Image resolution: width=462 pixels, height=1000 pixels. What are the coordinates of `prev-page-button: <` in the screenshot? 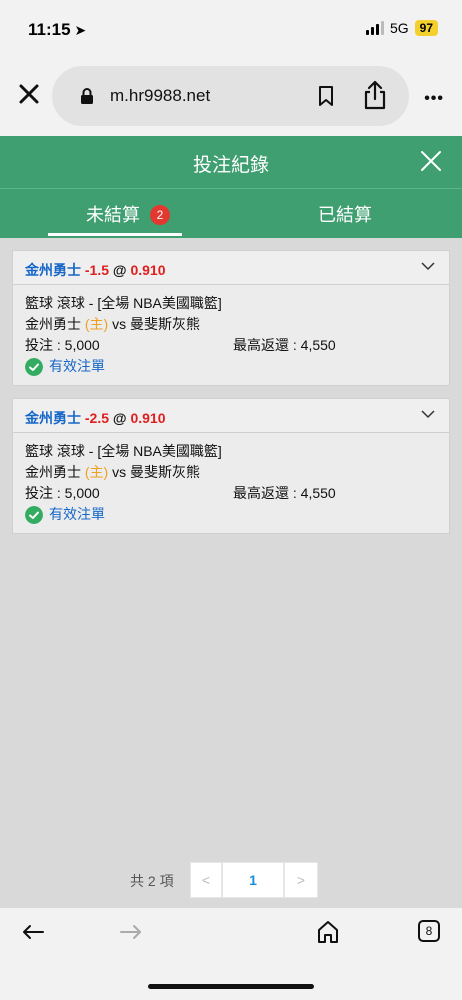 It's located at (206, 880).